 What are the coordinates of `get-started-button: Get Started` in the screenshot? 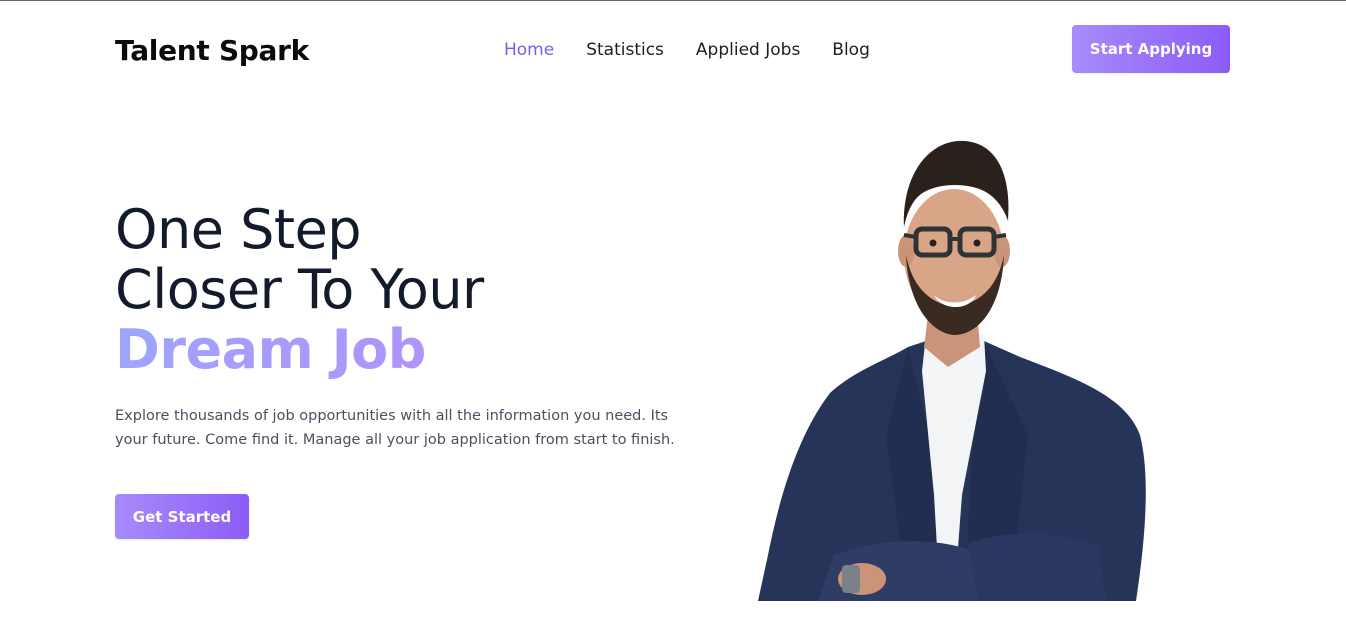 It's located at (182, 516).